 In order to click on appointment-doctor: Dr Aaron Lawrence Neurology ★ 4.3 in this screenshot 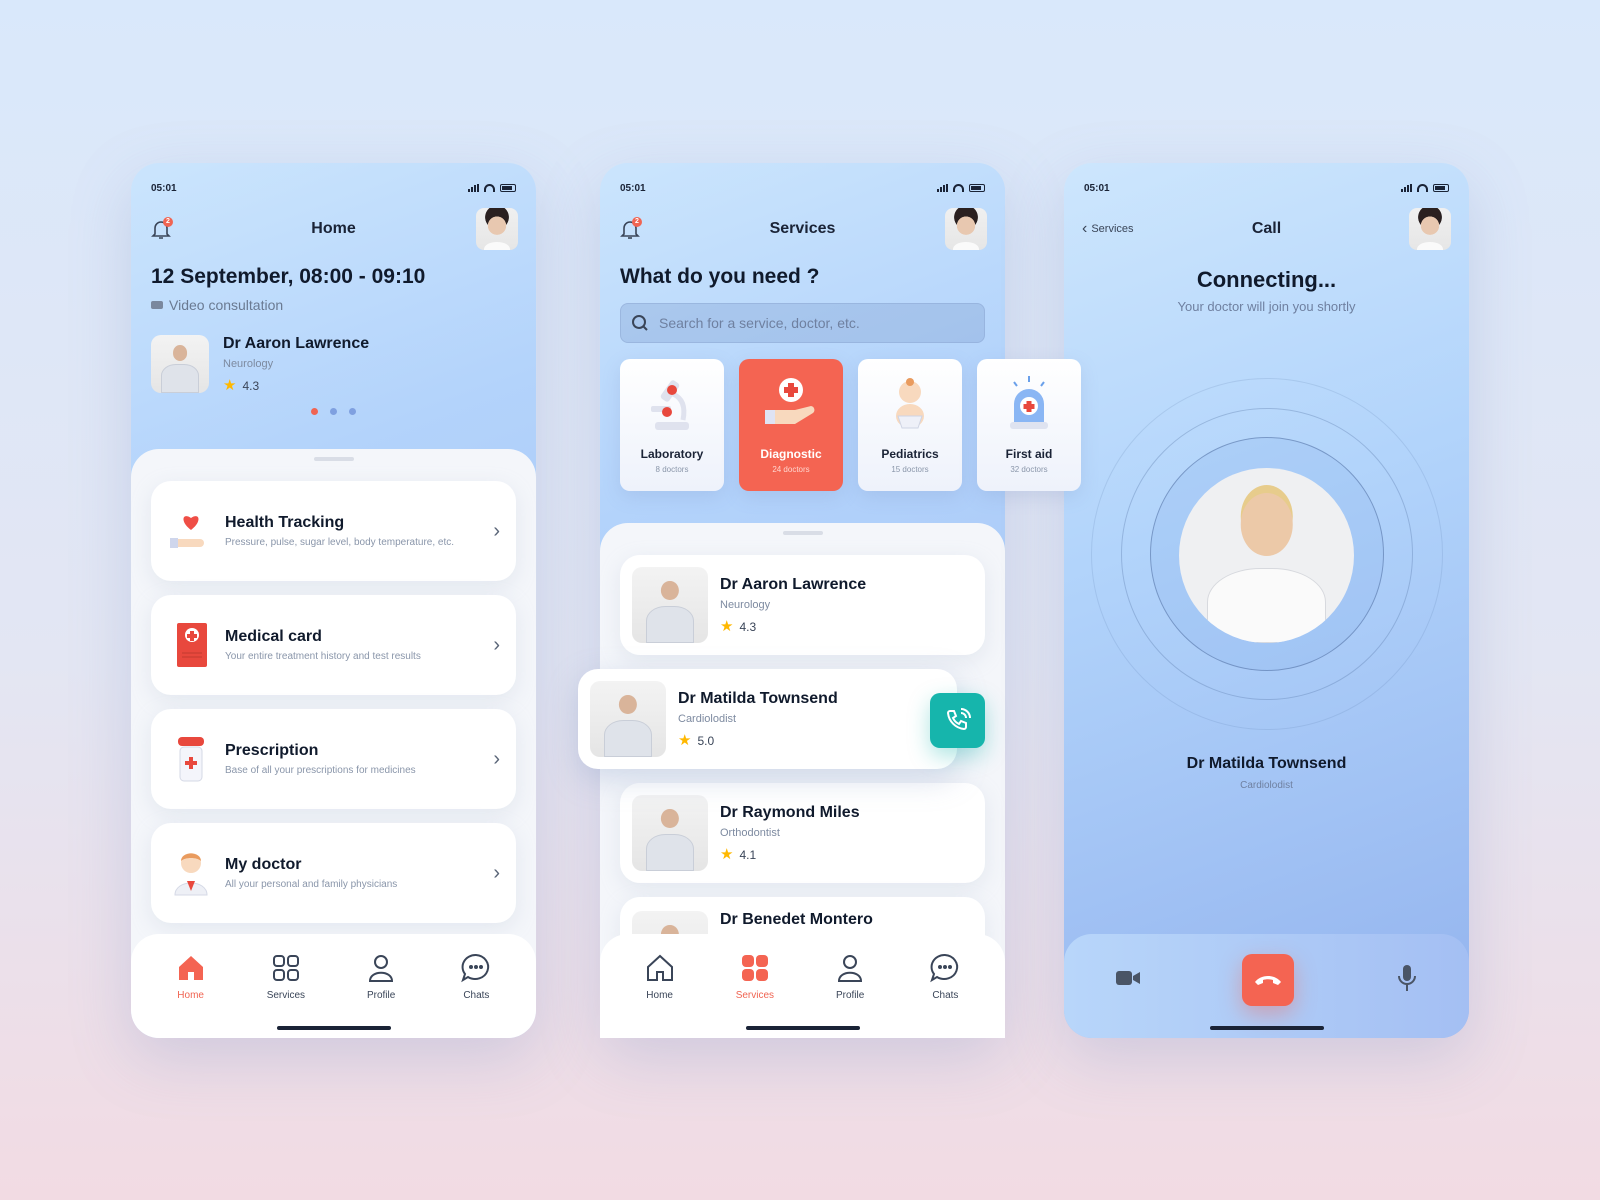, I will do `click(260, 364)`.